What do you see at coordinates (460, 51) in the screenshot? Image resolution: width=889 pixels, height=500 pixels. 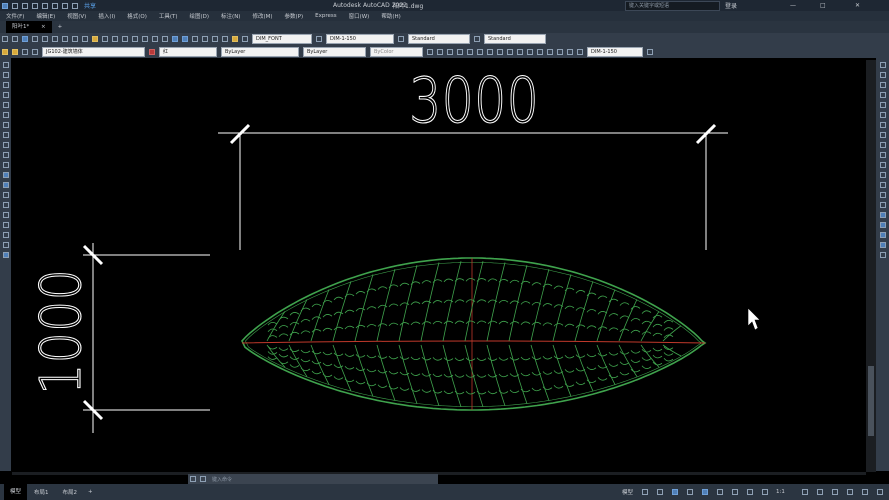 I see `ordinate-icon` at bounding box center [460, 51].